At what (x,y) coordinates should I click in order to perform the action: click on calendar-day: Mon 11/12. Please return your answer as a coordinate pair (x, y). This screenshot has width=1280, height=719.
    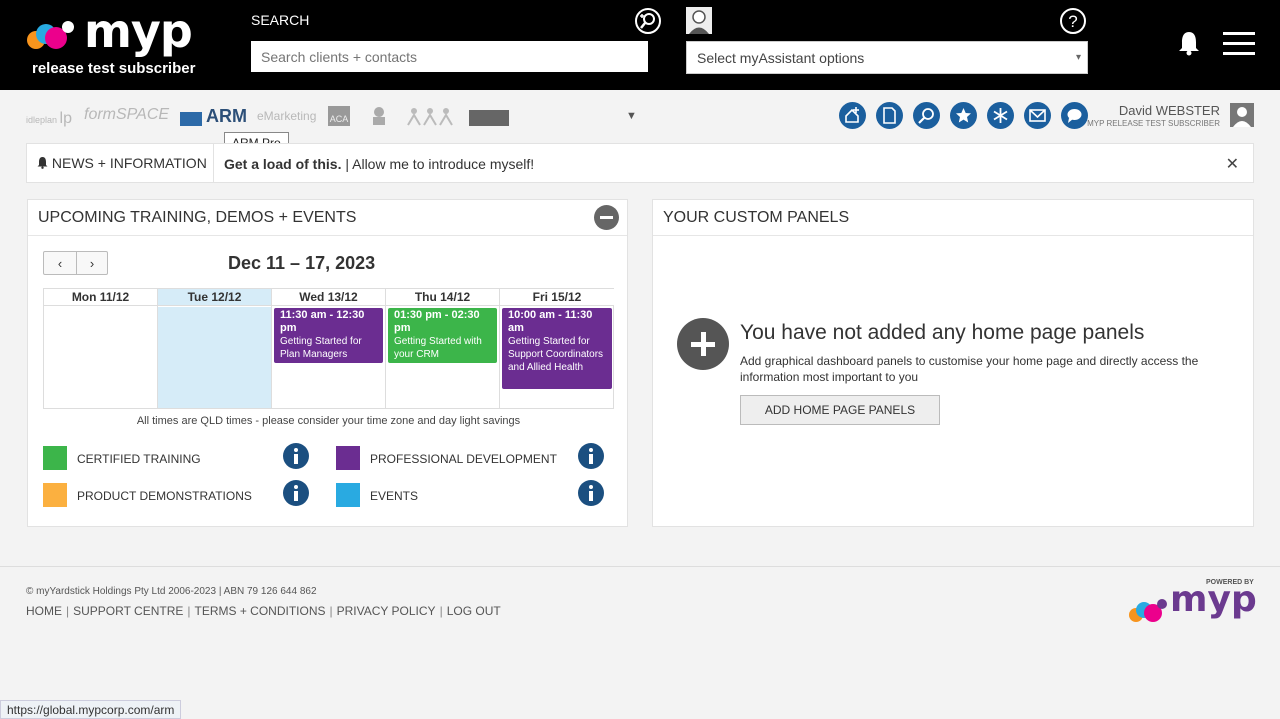
    Looking at the image, I should click on (101, 348).